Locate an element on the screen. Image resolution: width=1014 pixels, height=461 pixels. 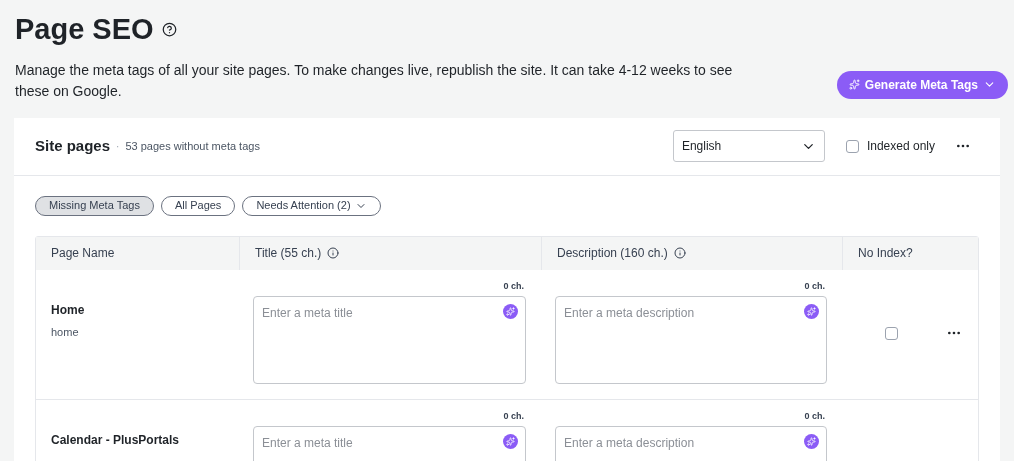
indexed-only-checkbox is located at coordinates (852, 146).